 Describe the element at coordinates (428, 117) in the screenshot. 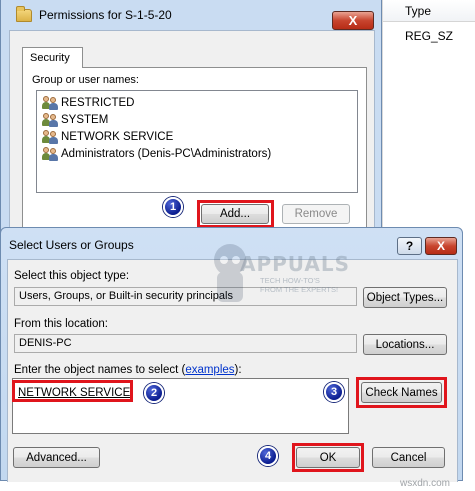

I see `registry-values-list: Type REG_SZ` at that location.